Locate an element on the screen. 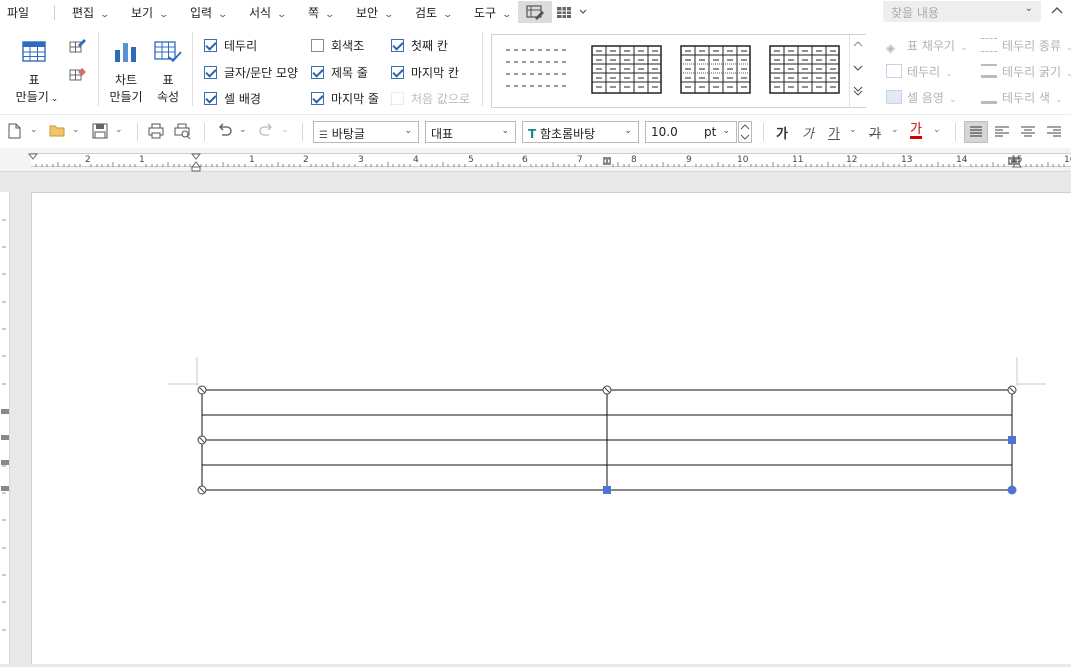  checkbox-last-row: 마지막 줄 is located at coordinates (345, 98).